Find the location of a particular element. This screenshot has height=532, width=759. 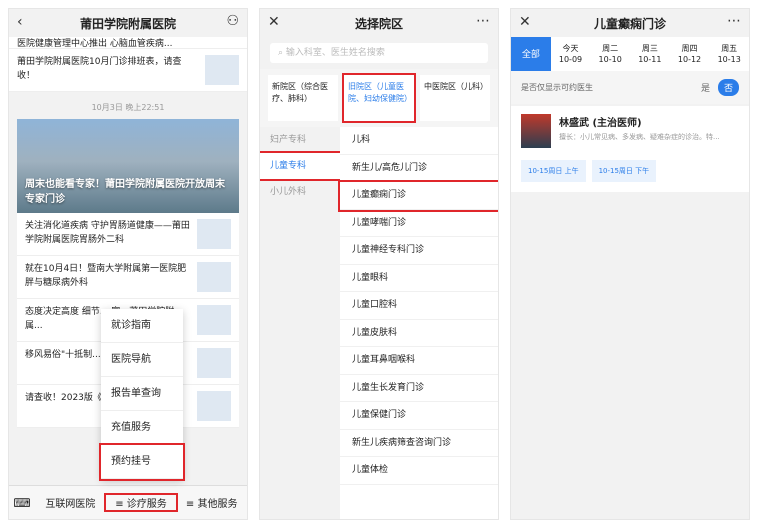

department-item: 儿科 is located at coordinates (419, 141).